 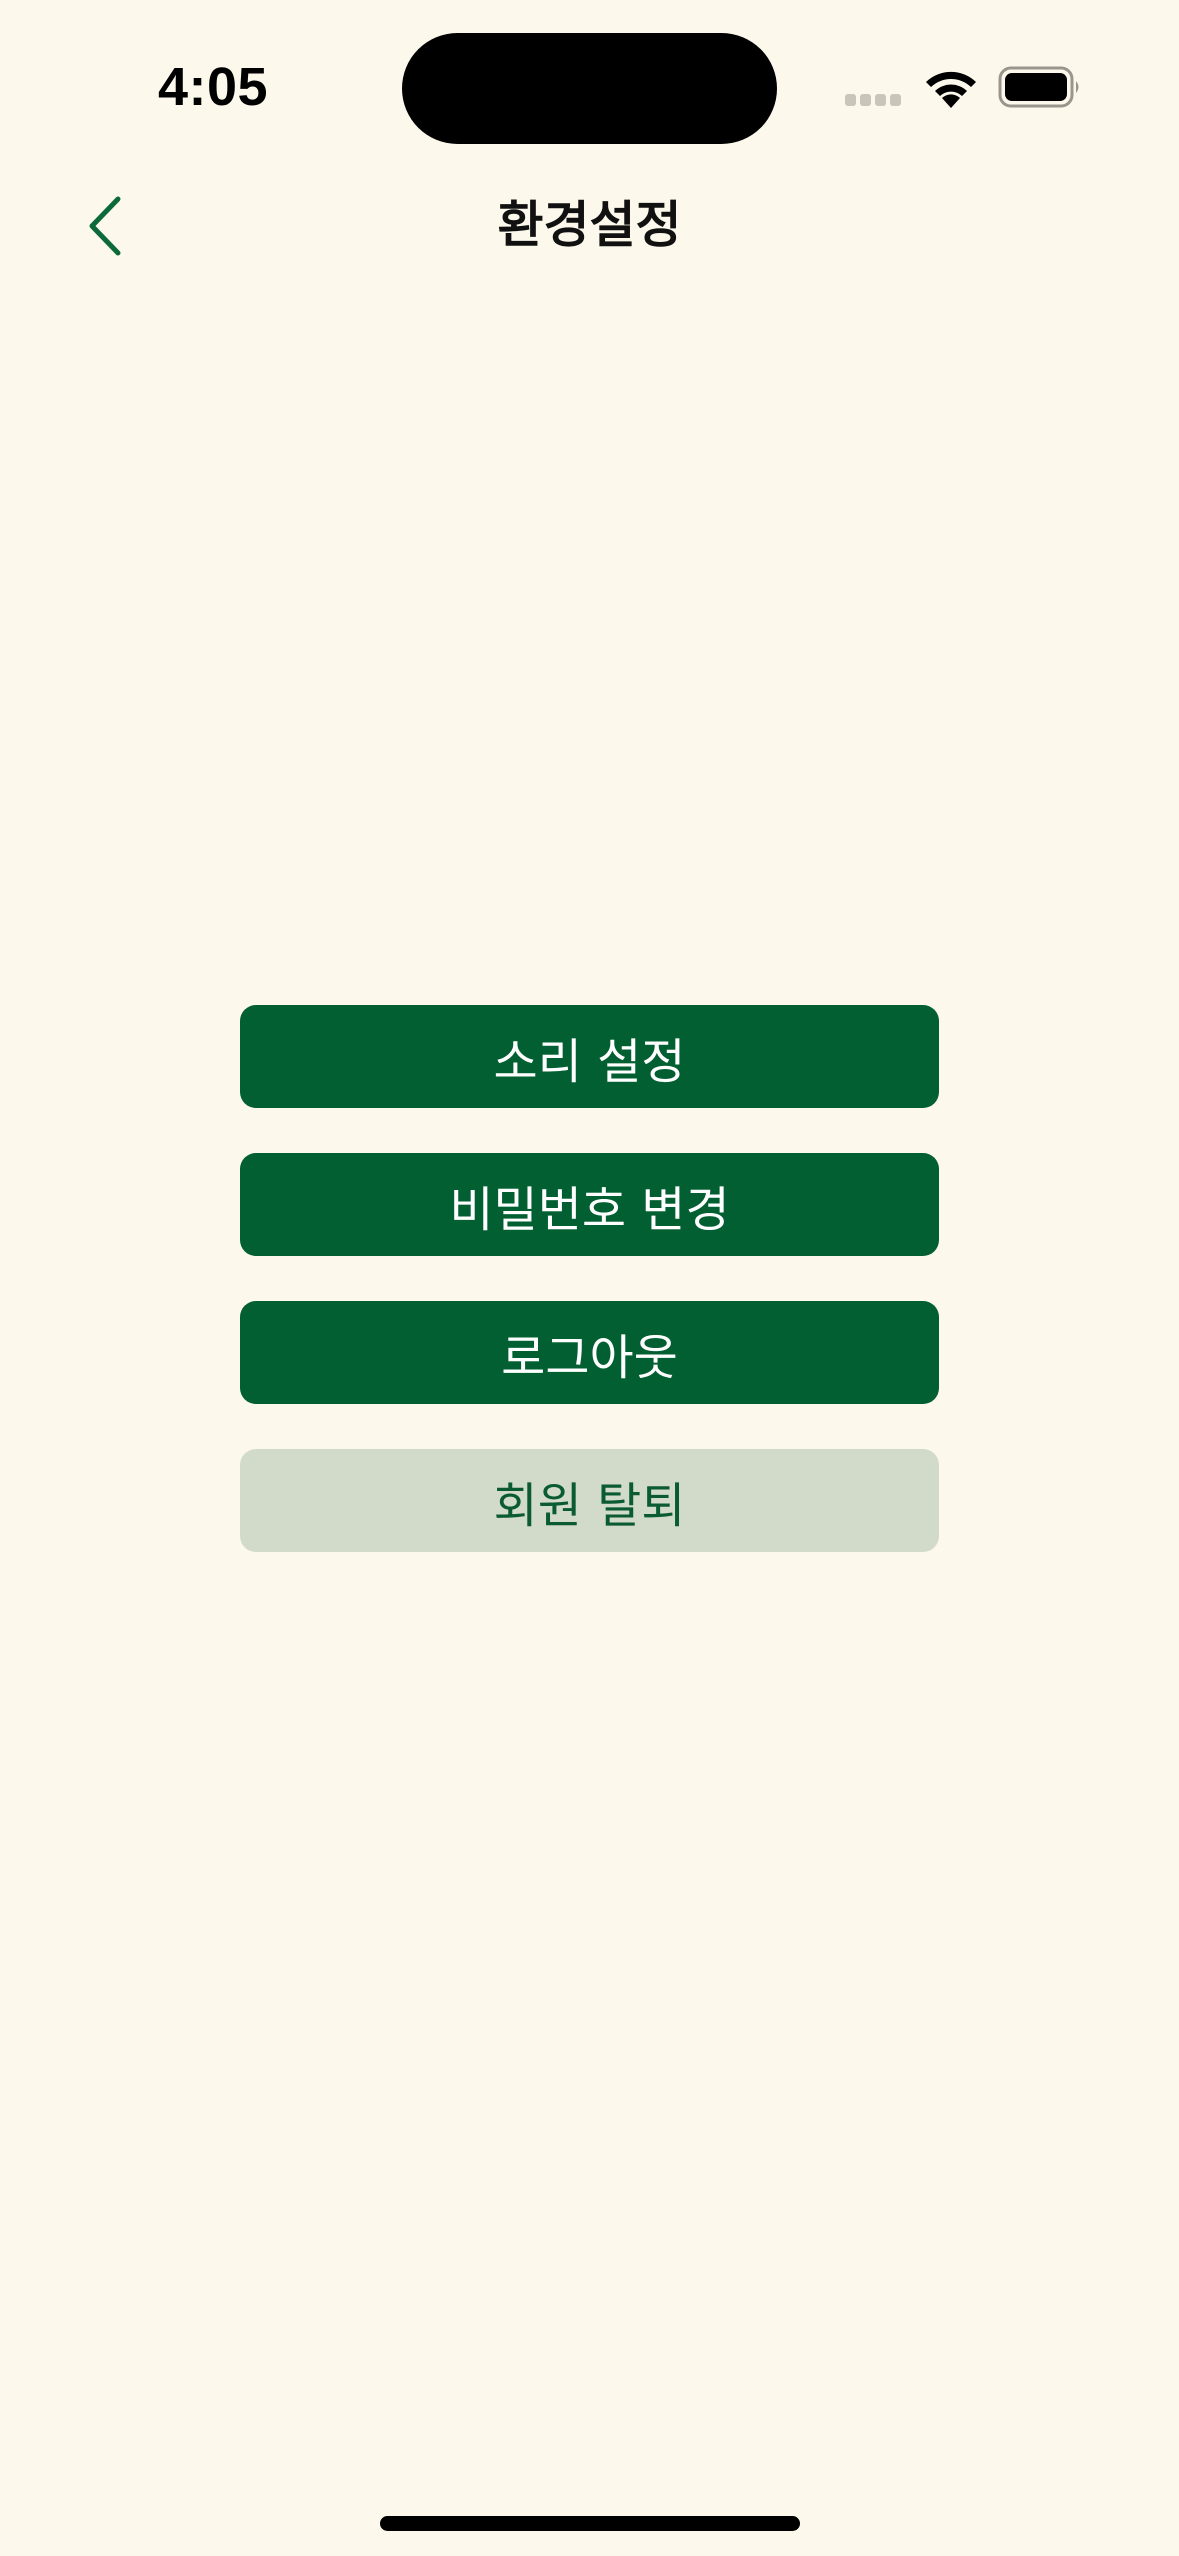 What do you see at coordinates (1038, 87) in the screenshot?
I see `battery-icon` at bounding box center [1038, 87].